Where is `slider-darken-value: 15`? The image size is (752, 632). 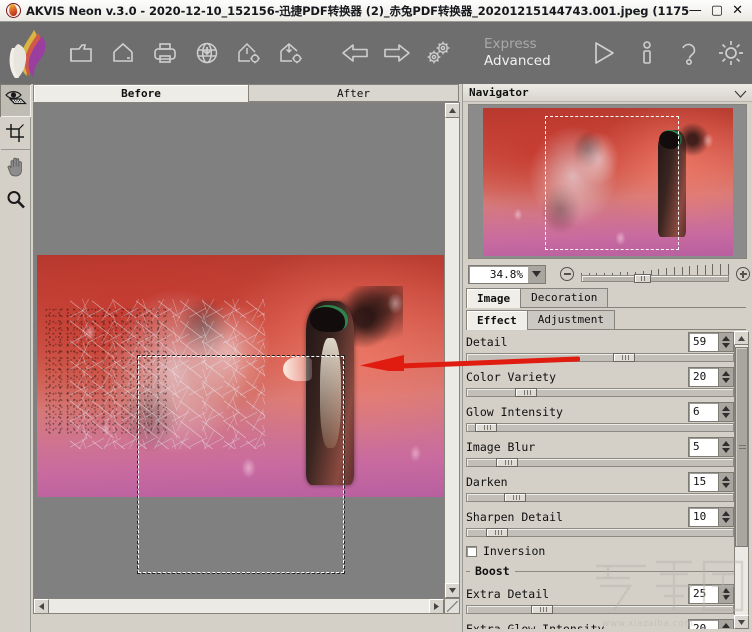 slider-darken-value: 15 is located at coordinates (703, 481).